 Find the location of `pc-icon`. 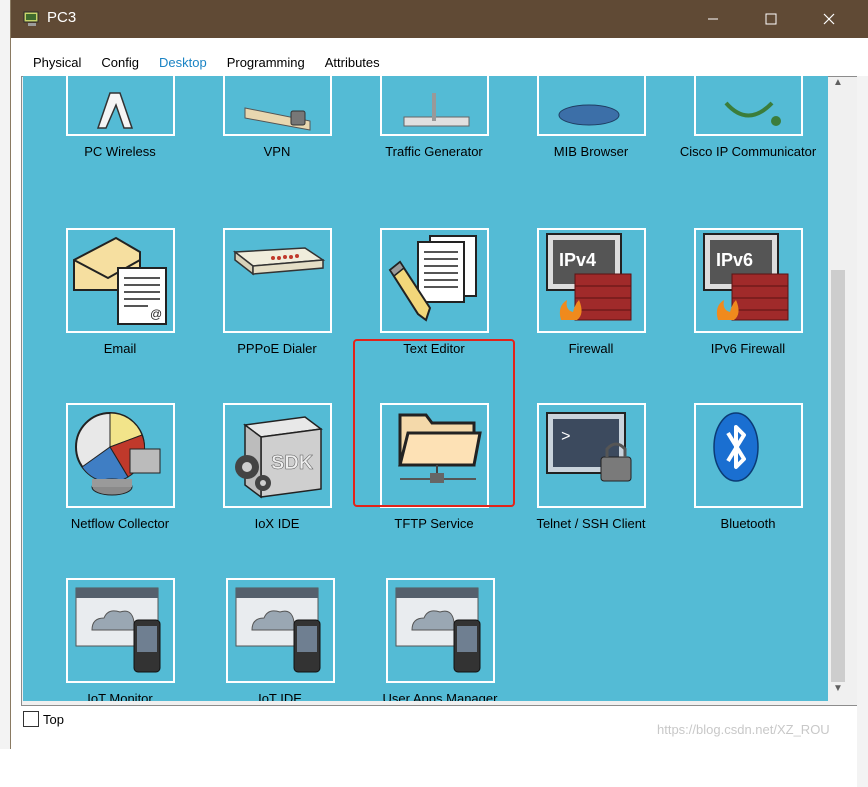

pc-icon is located at coordinates (31, 18).